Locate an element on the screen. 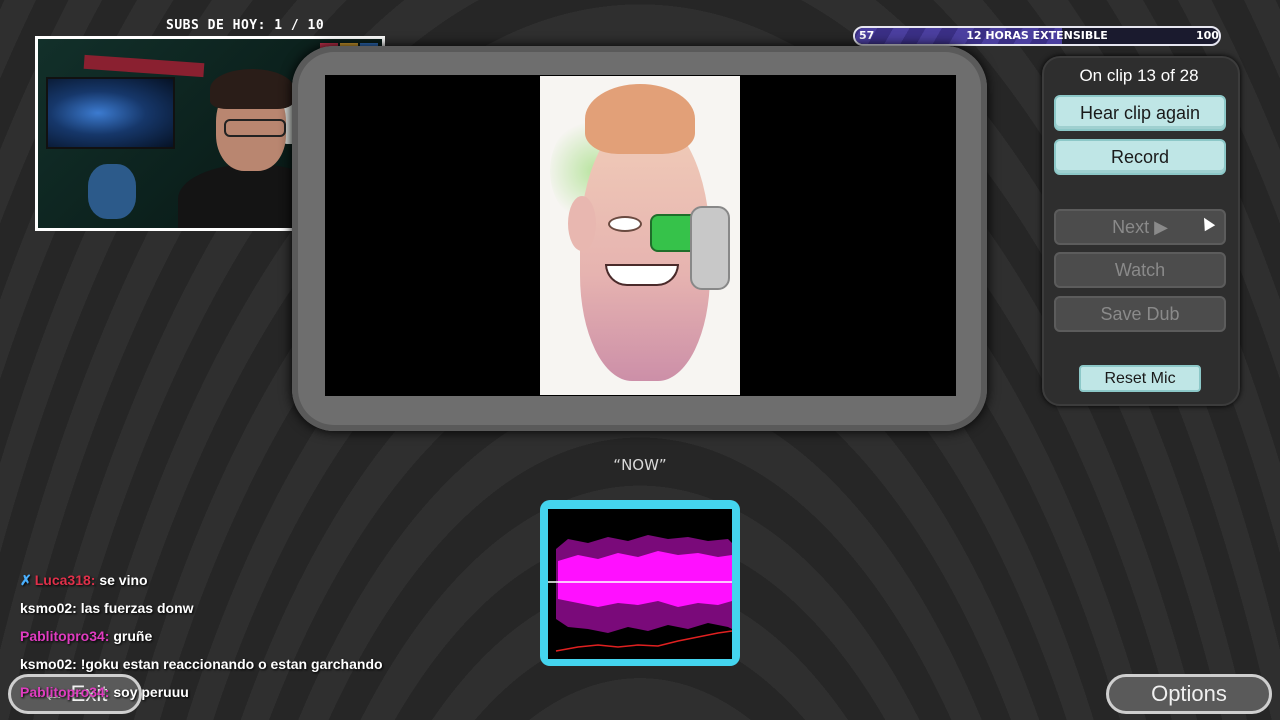 This screenshot has height=720, width=1280. clip-counter: On clip 13 of 28 is located at coordinates (1139, 75).